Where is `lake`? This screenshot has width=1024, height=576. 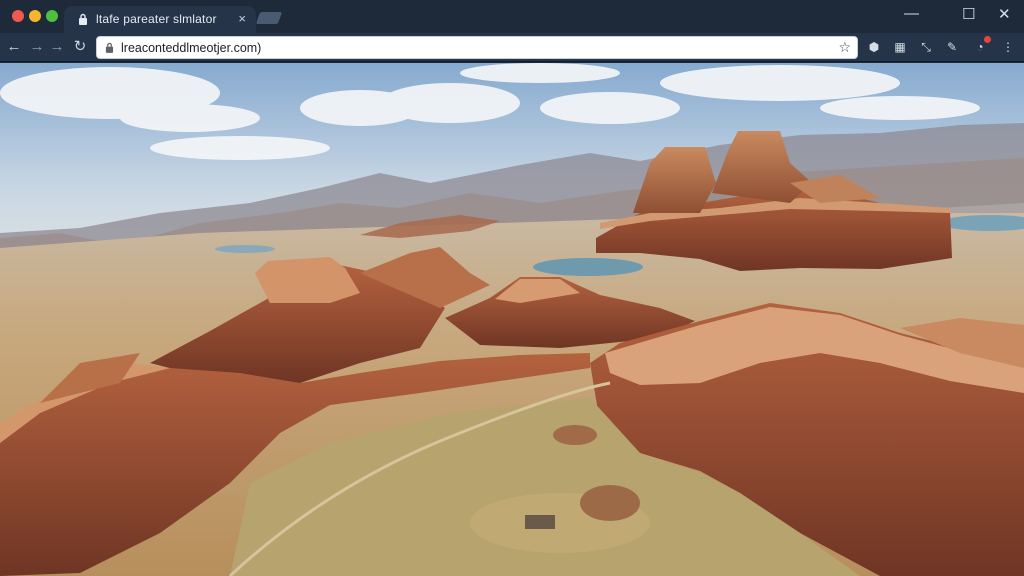
lake is located at coordinates (588, 267).